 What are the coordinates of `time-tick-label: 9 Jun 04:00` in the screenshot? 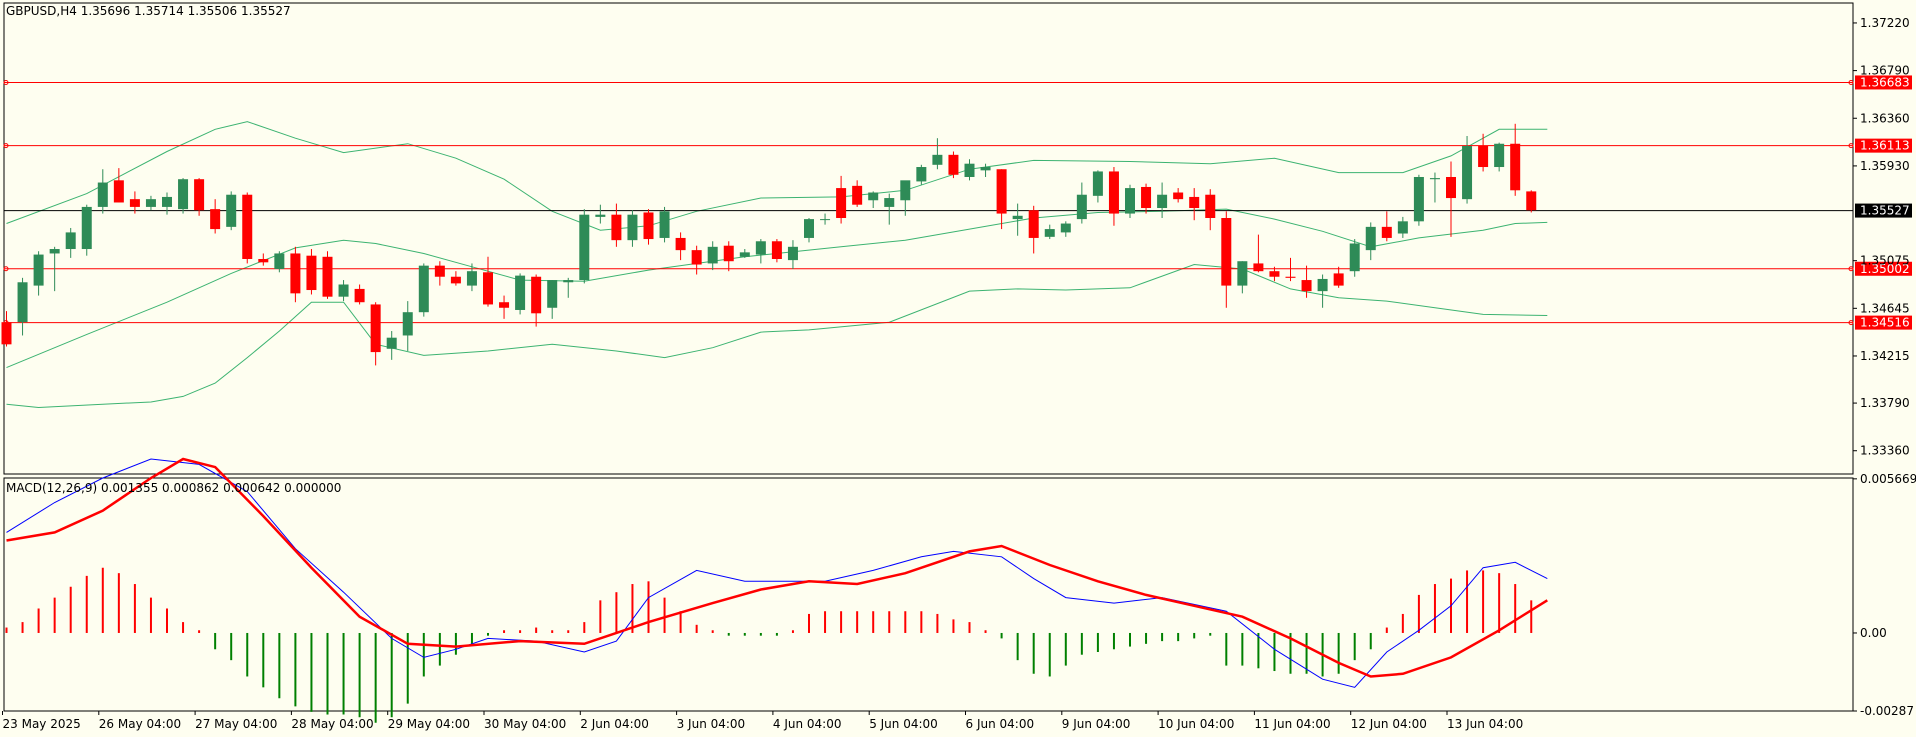 It's located at (1096, 724).